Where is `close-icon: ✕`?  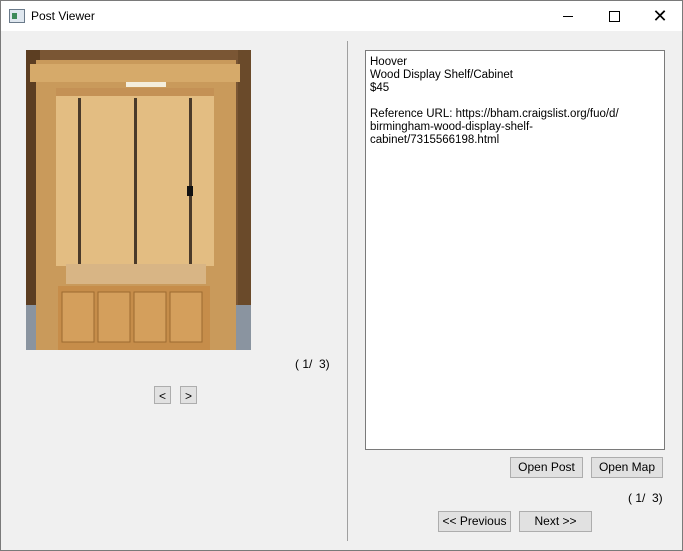 close-icon: ✕ is located at coordinates (660, 16).